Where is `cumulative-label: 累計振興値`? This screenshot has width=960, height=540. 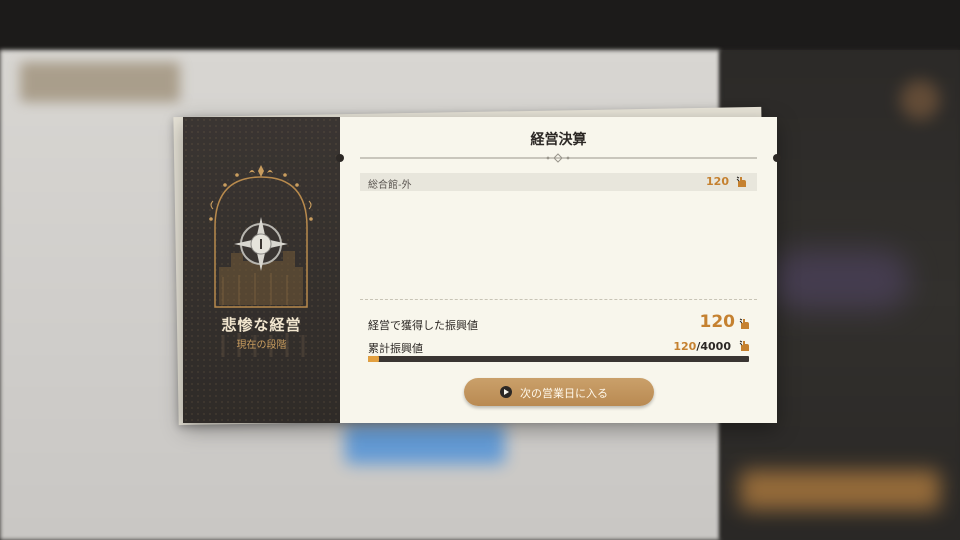
cumulative-label: 累計振興値 is located at coordinates (395, 348).